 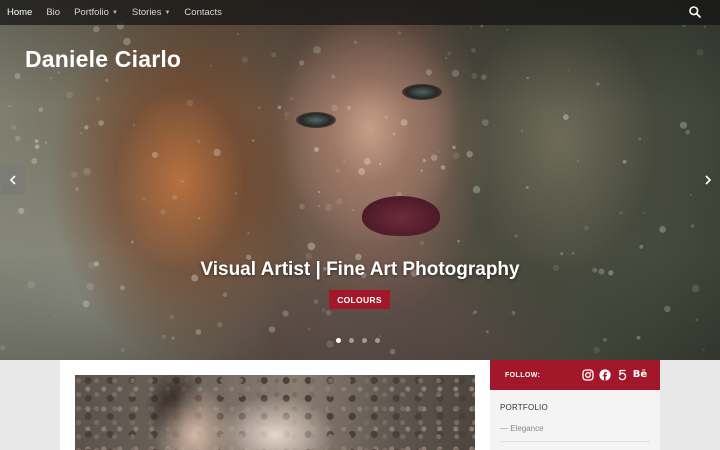 I want to click on instagram-icon, so click(x=587, y=374).